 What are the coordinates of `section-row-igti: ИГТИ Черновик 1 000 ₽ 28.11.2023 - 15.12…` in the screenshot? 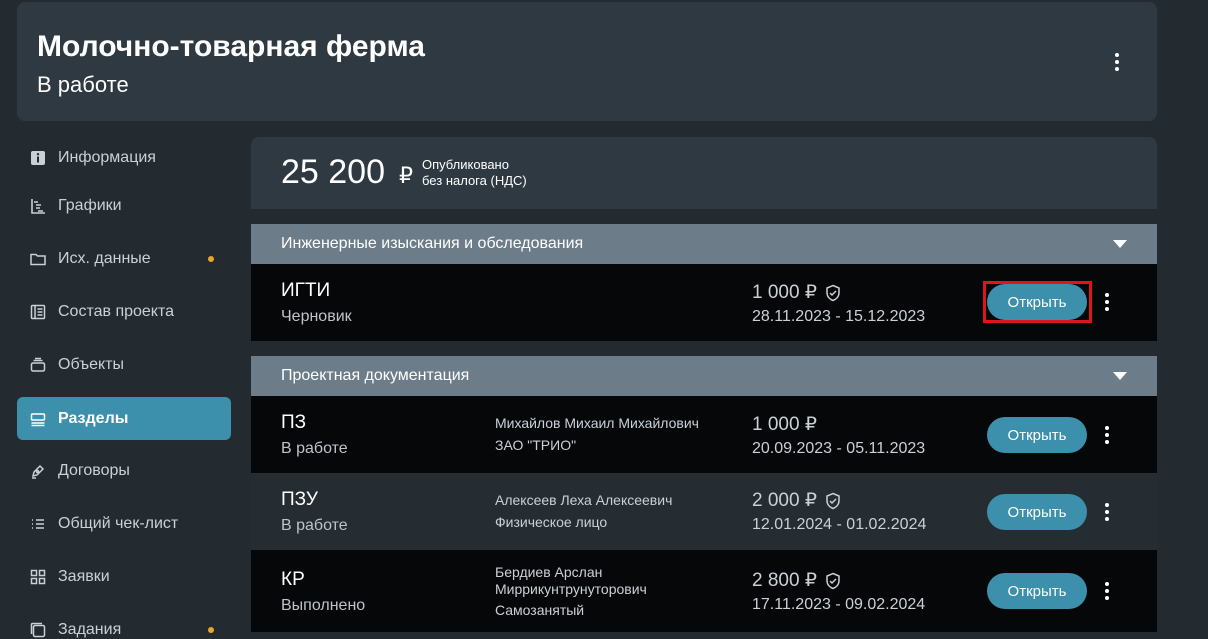 It's located at (704, 302).